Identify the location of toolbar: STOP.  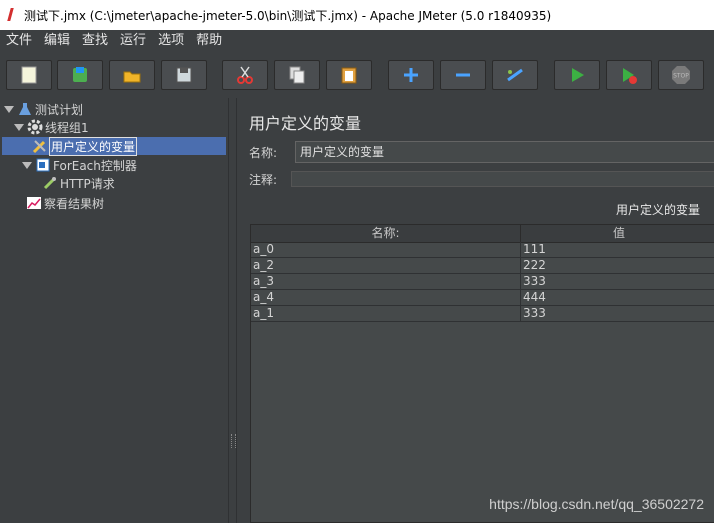
(357, 75).